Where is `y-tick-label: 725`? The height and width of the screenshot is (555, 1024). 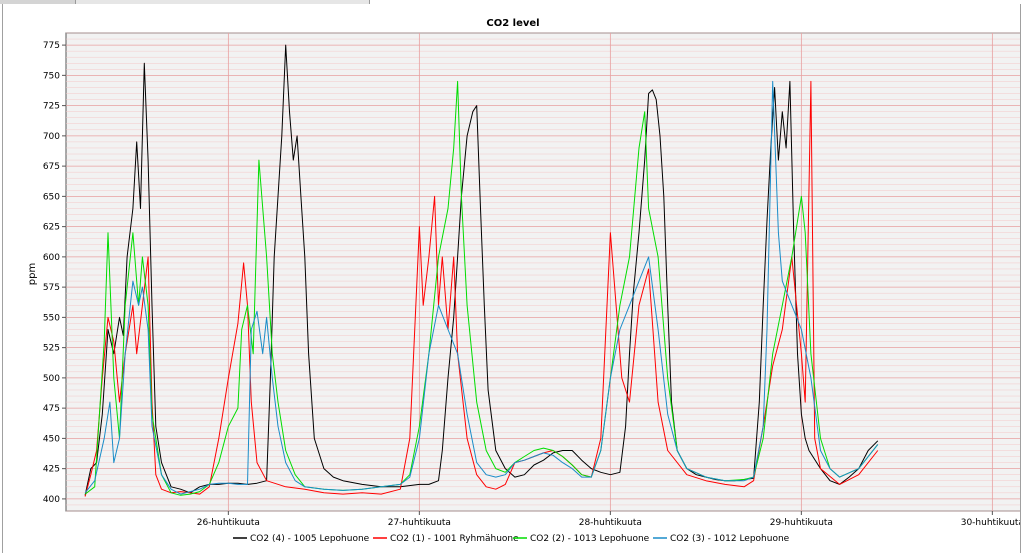
y-tick-label: 725 is located at coordinates (51, 107).